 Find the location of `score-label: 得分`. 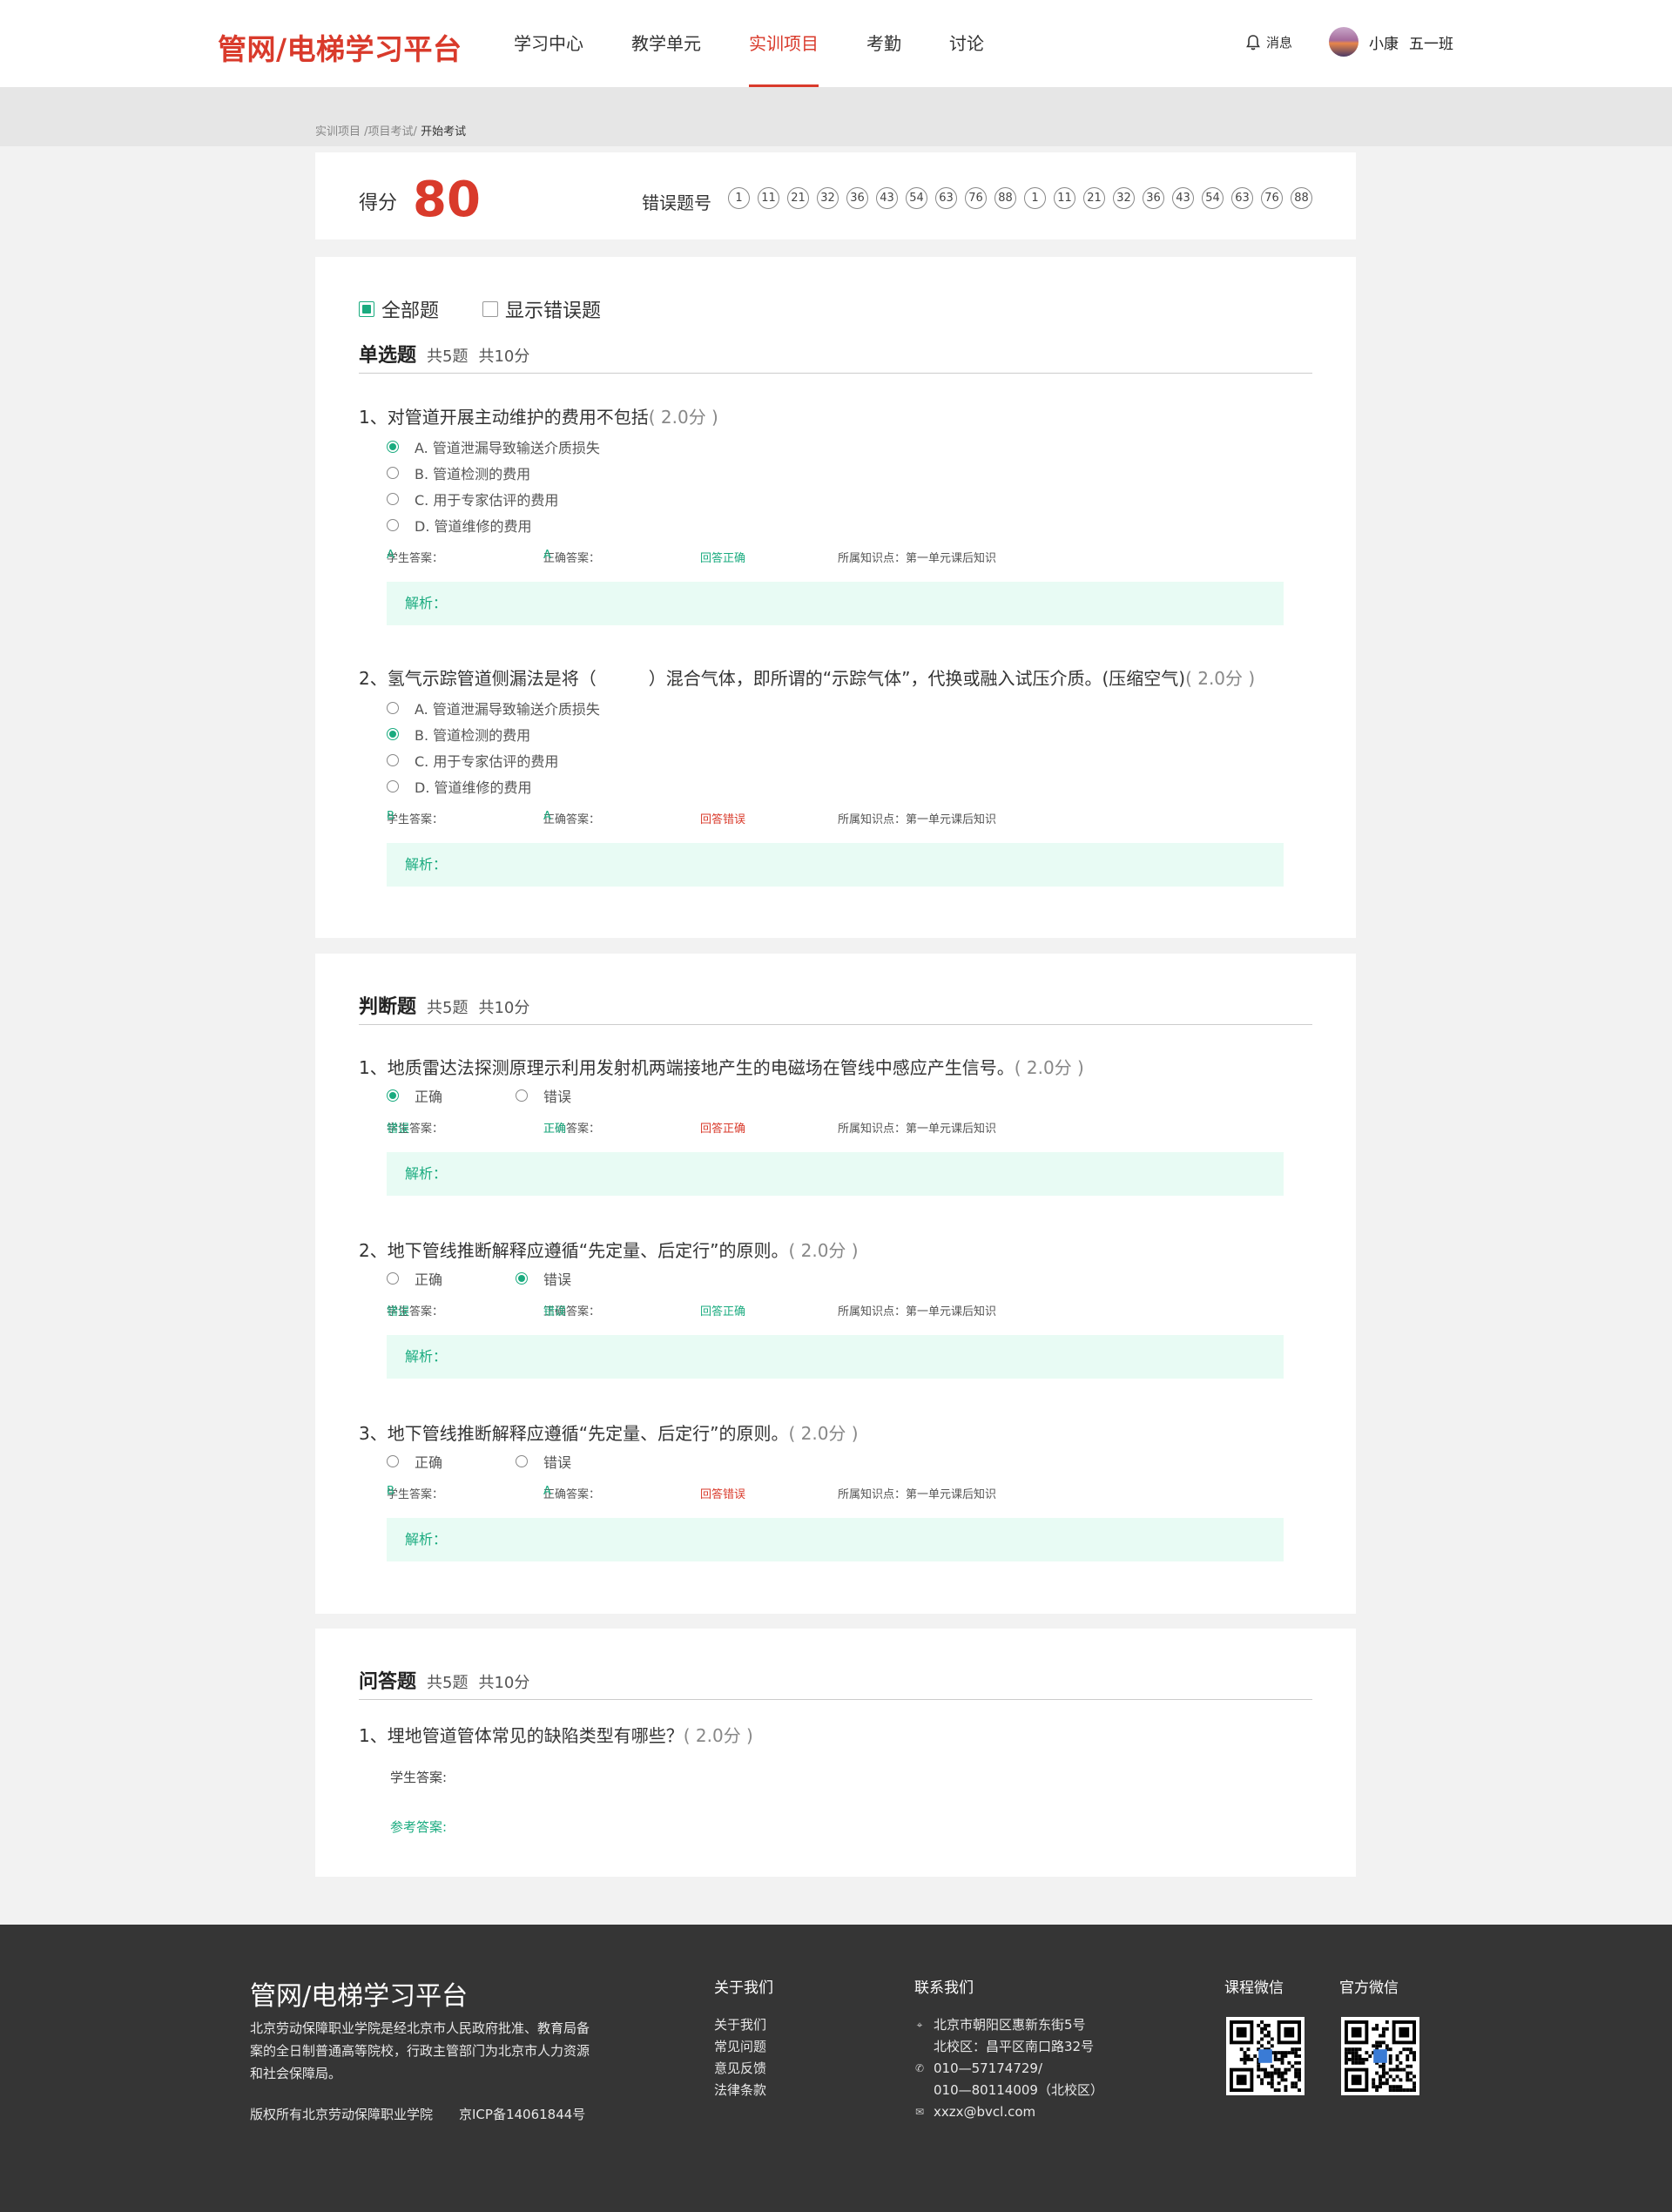

score-label: 得分 is located at coordinates (378, 203).